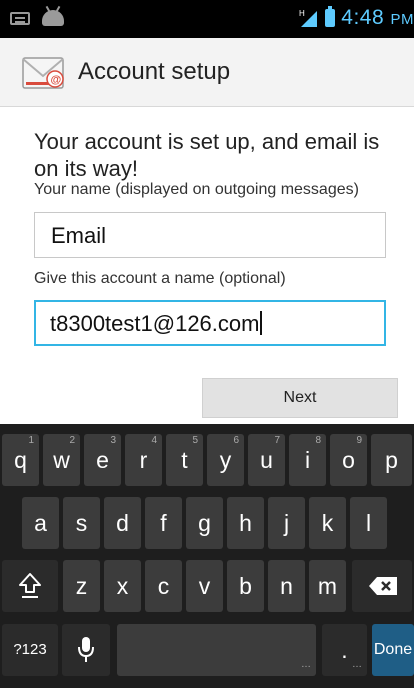 The height and width of the screenshot is (688, 414). What do you see at coordinates (204, 586) in the screenshot?
I see `key-v: v` at bounding box center [204, 586].